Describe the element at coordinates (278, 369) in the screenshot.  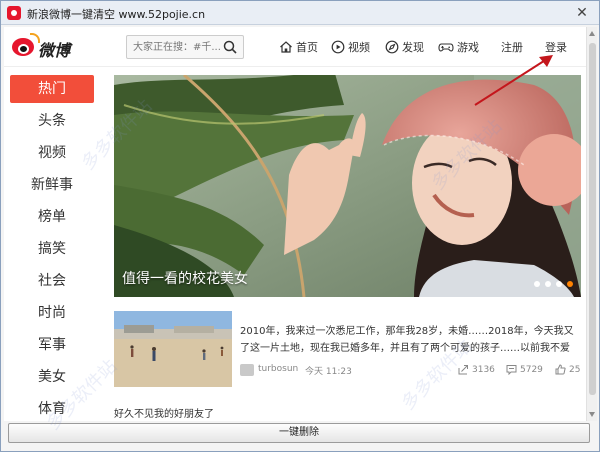
I see `author-name: turbosun` at that location.